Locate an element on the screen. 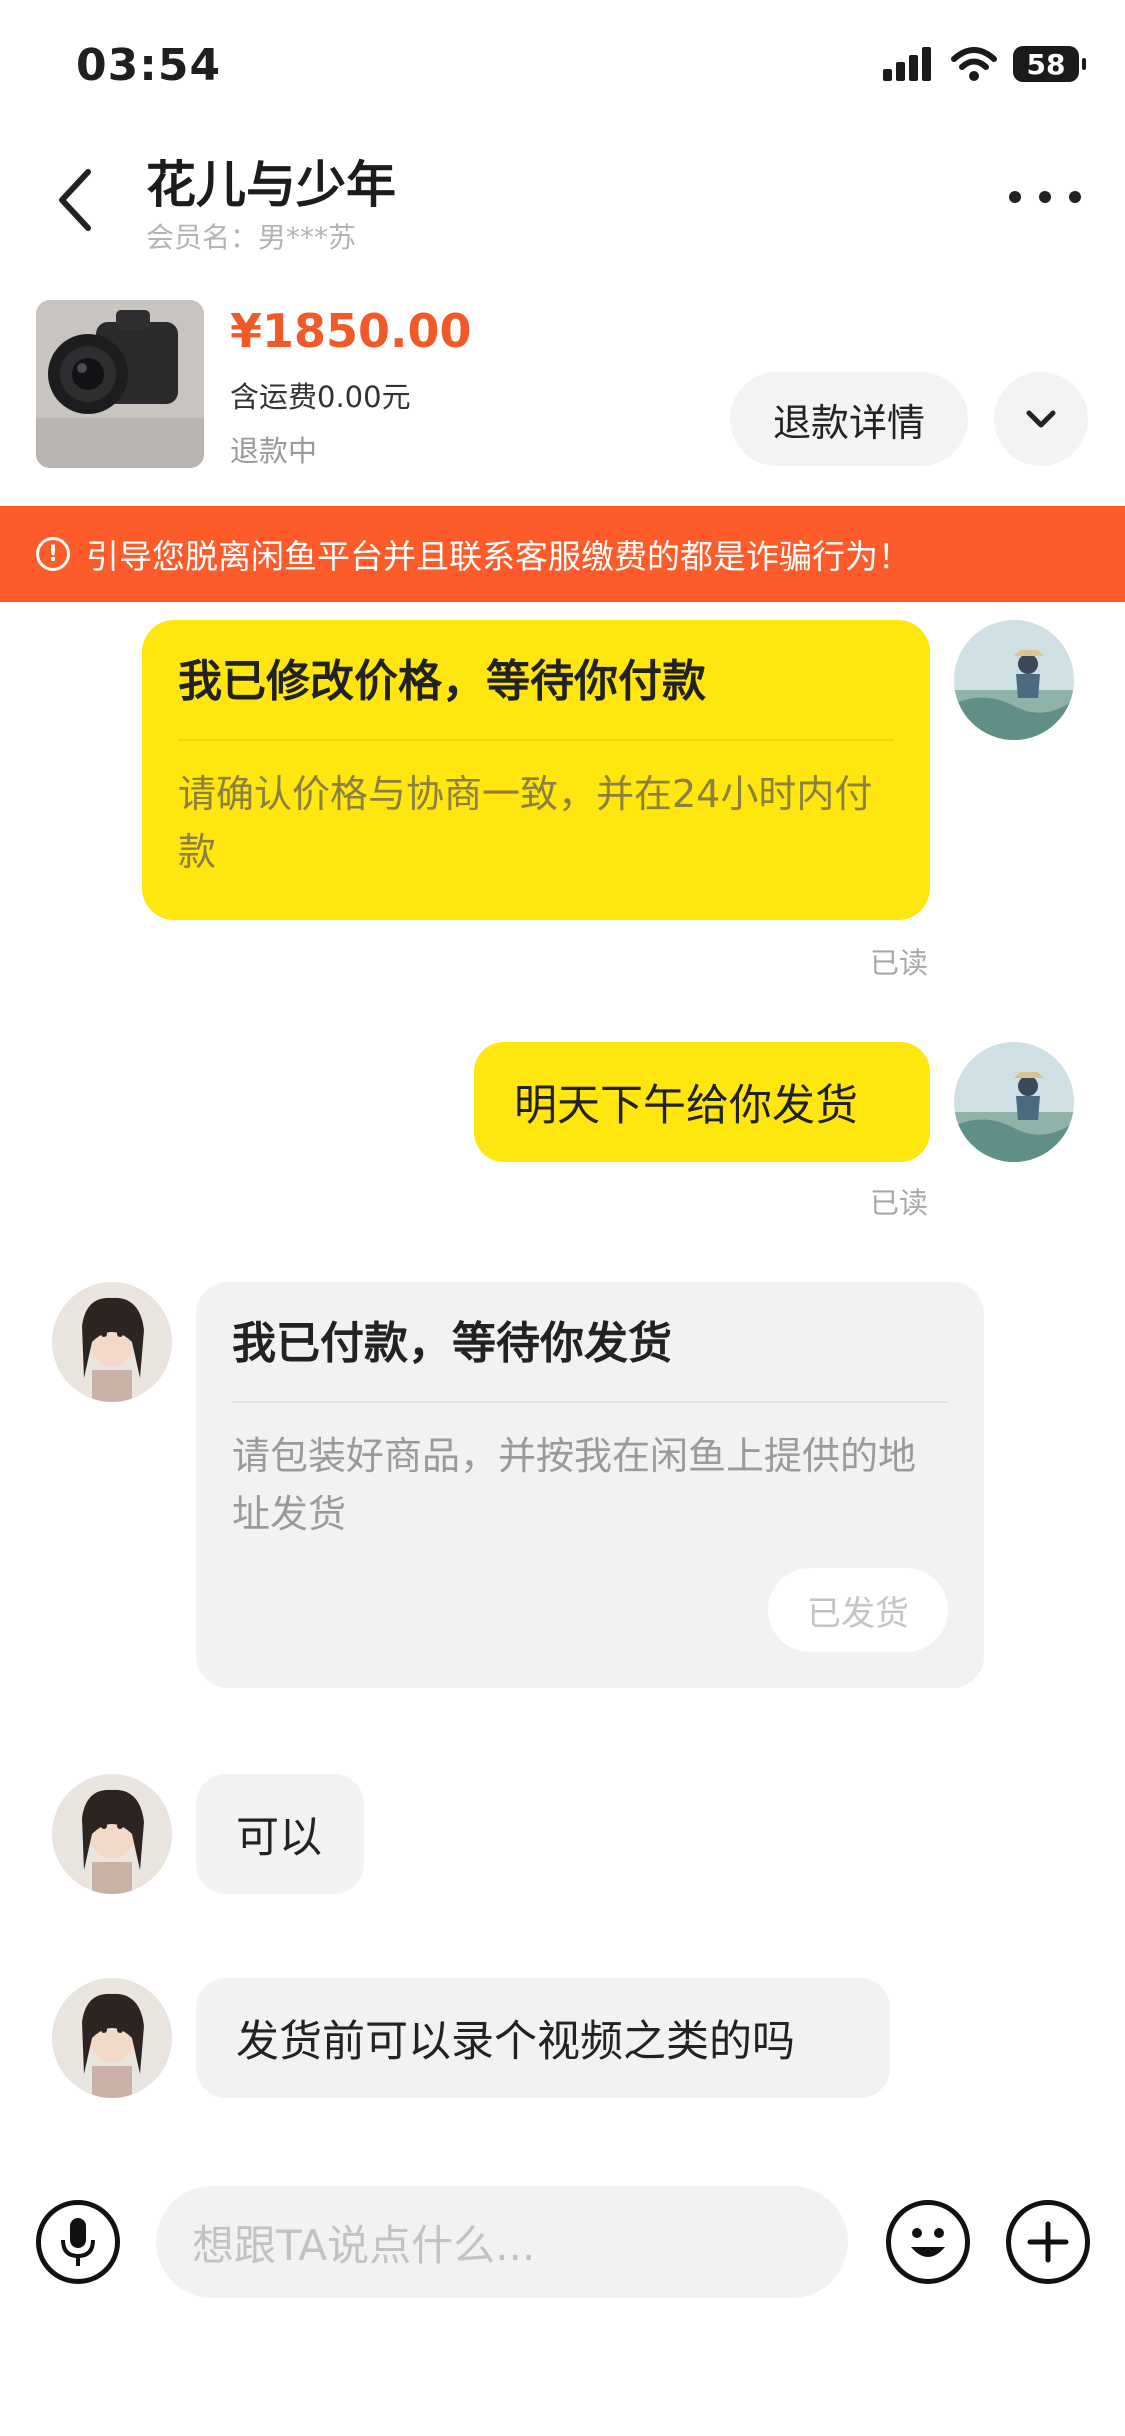 The image size is (1125, 2436). payment-card: 我已付款，等待你发货 请包装好商品，并按我在闲鱼上提供的地址发货 已发货 is located at coordinates (590, 1485).